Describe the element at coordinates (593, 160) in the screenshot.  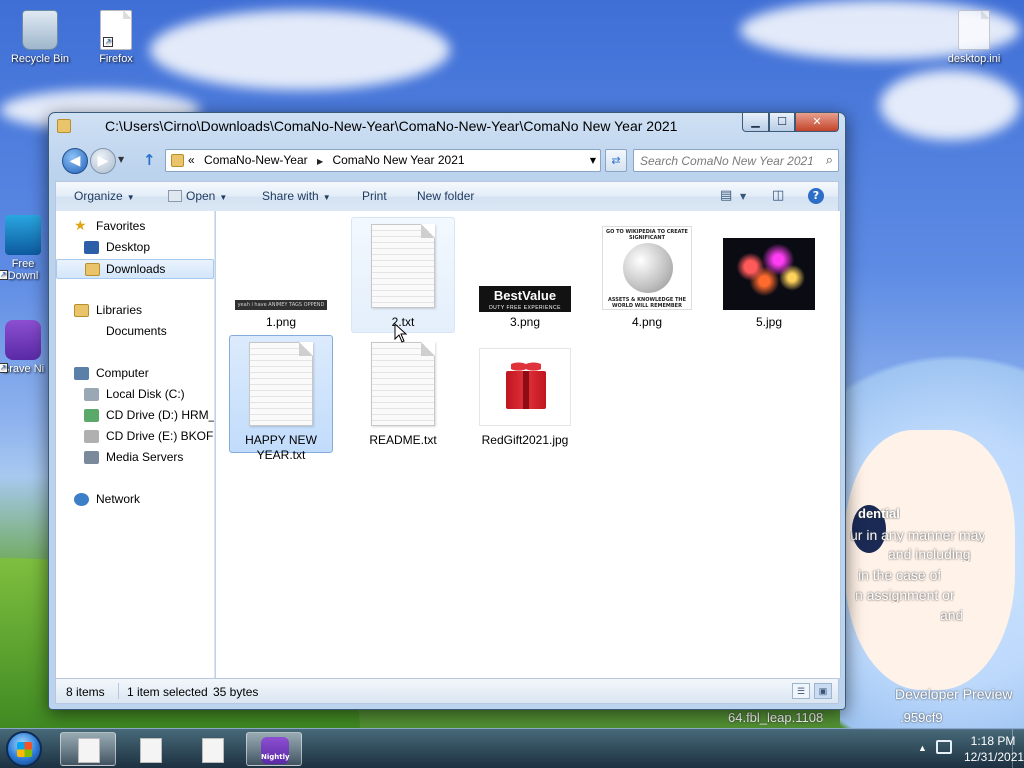
I see `address-dropdown-icon: ▼` at that location.